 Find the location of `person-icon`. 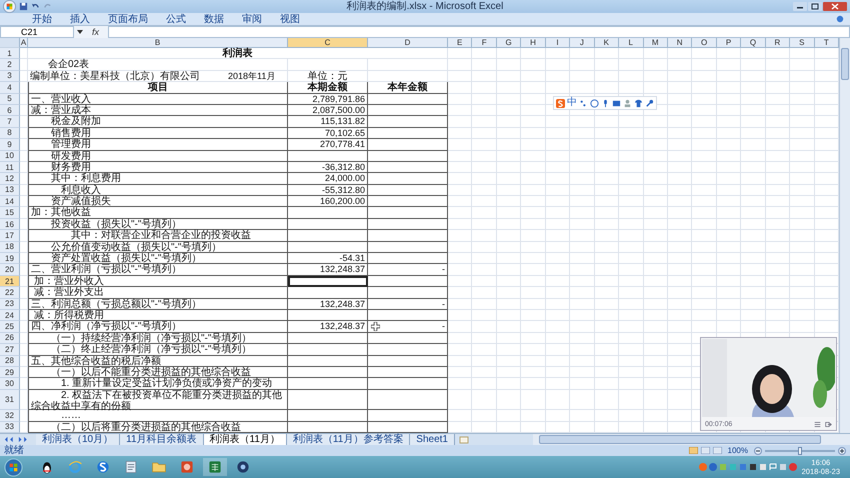

person-icon is located at coordinates (627, 103).